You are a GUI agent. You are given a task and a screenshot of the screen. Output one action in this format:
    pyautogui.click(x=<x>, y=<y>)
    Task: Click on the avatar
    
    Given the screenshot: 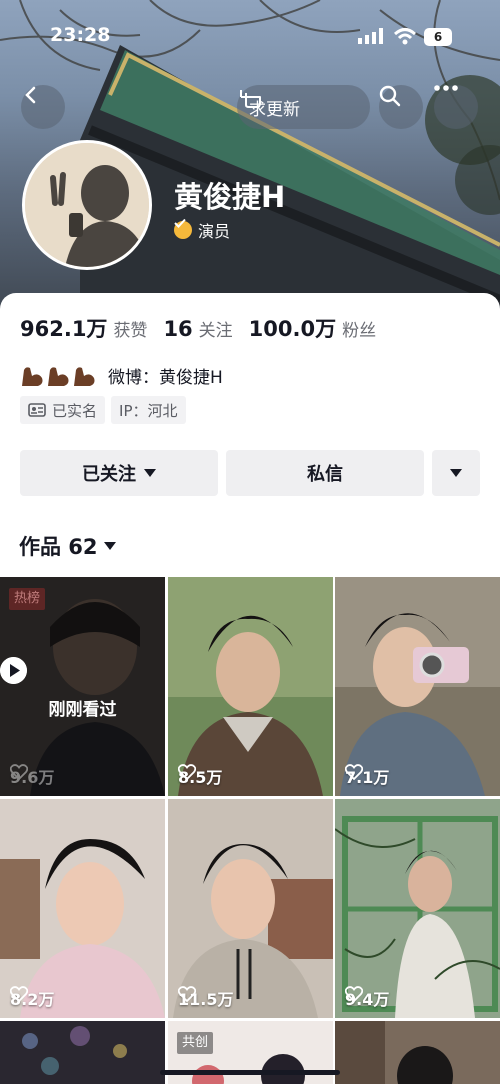 What is the action you would take?
    pyautogui.click(x=87, y=205)
    